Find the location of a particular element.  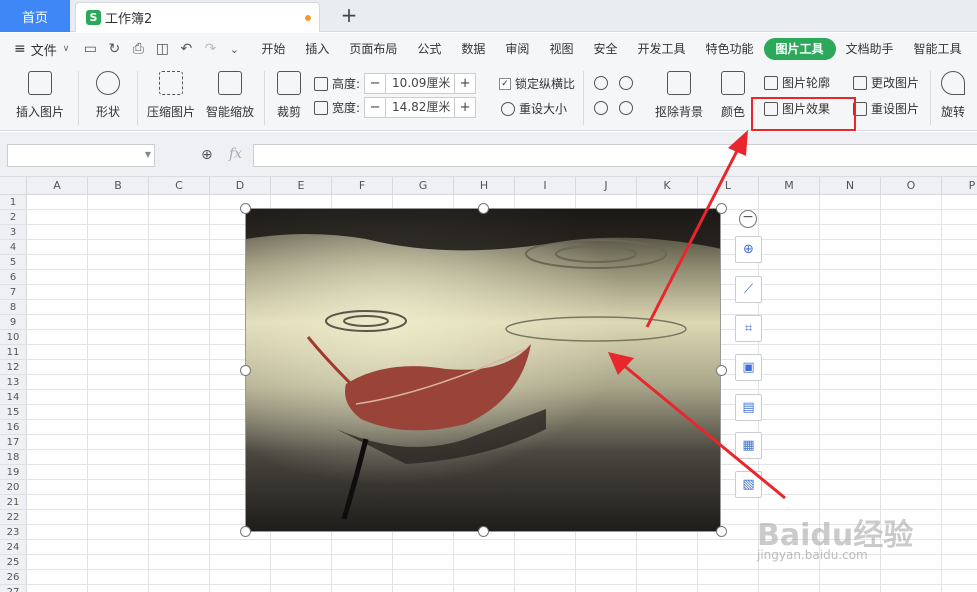

baidu-watermark-url: jingyan.baidu.com is located at coordinates (812, 555).